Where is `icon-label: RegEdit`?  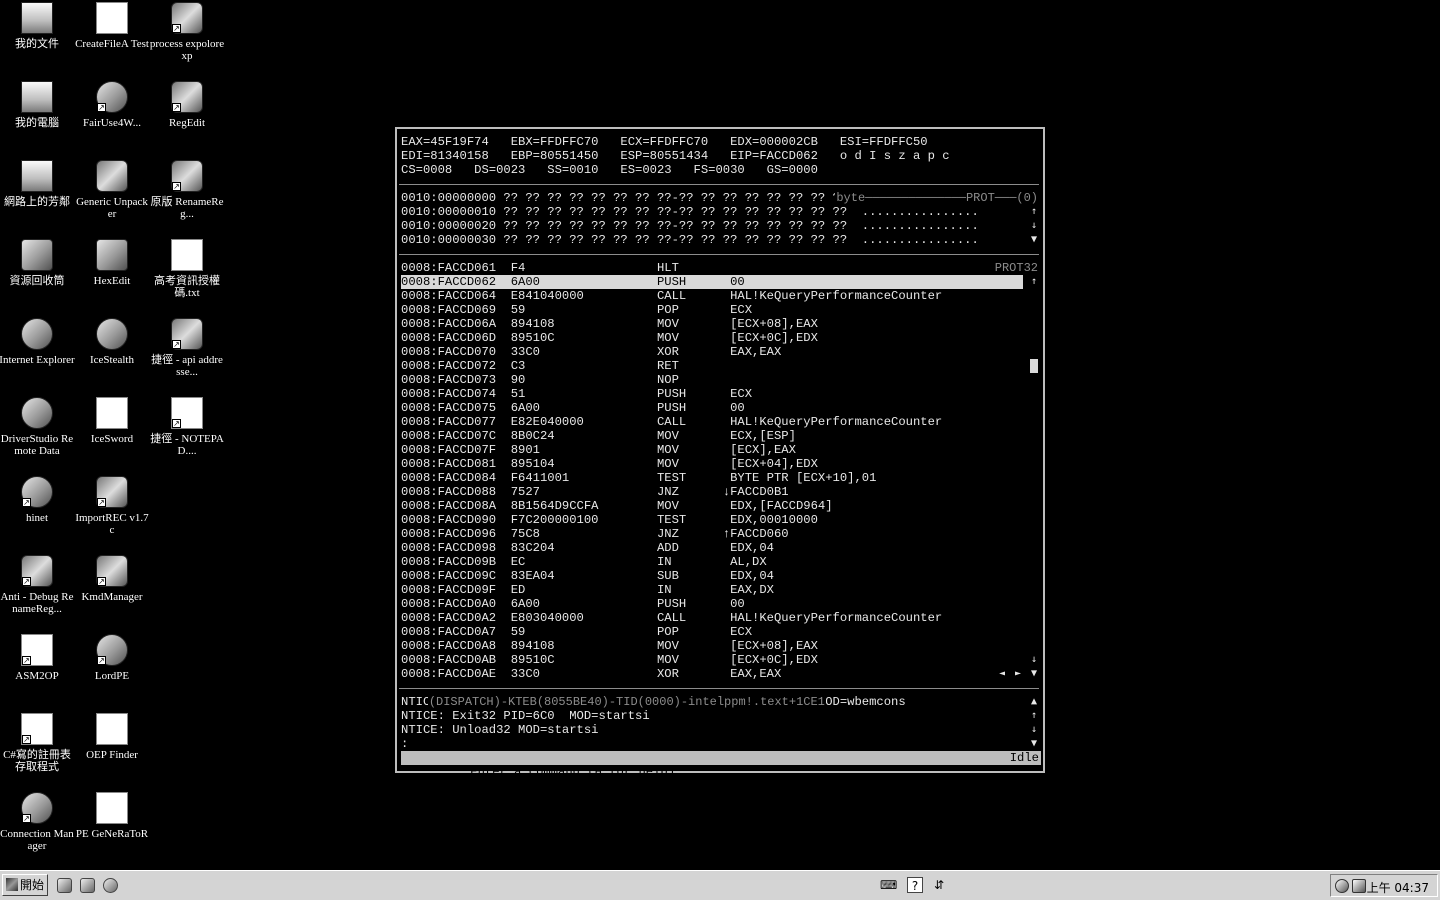 icon-label: RegEdit is located at coordinates (187, 123).